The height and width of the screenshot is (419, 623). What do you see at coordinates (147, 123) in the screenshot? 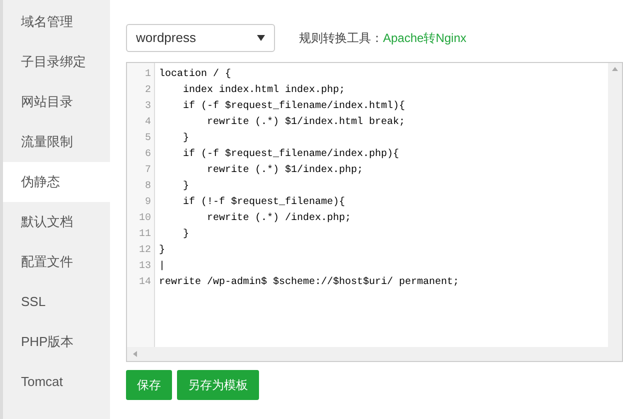
I see `line-number: 4` at bounding box center [147, 123].